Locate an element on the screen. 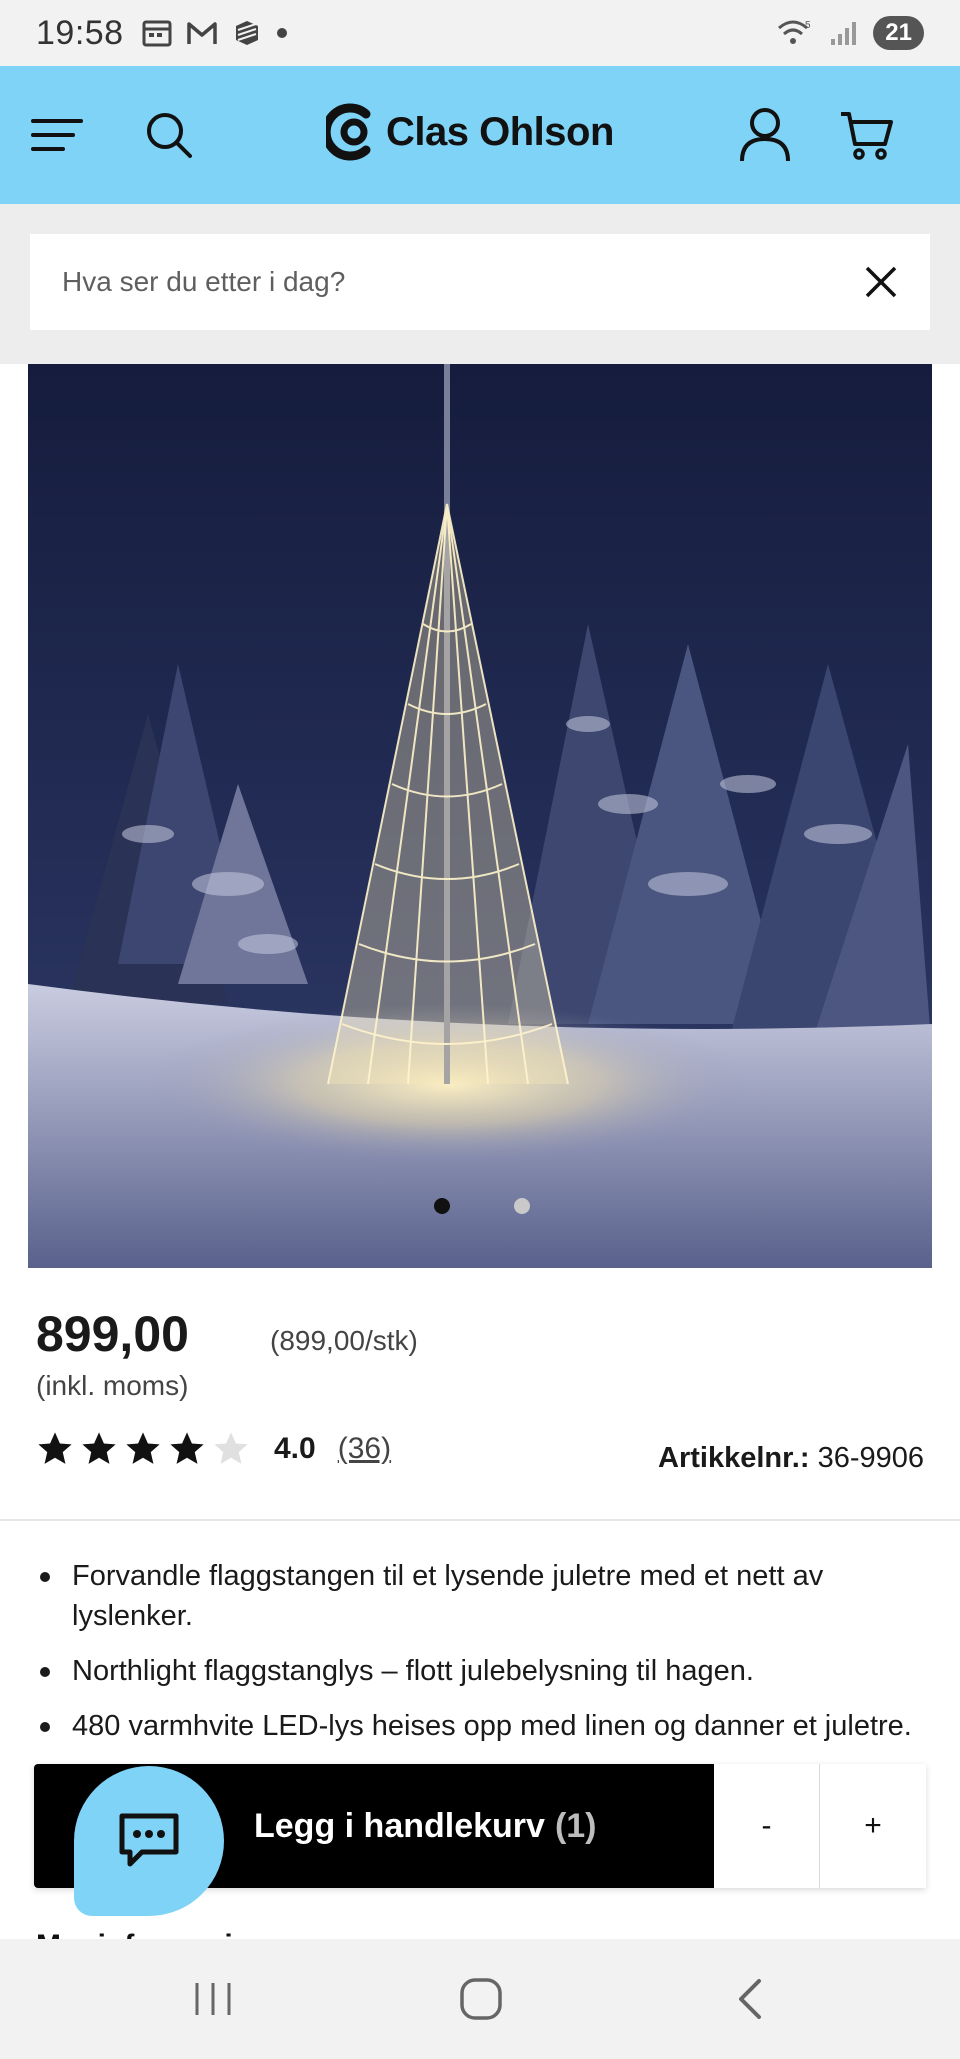 The height and width of the screenshot is (2059, 960). app-header: Clas Ohlson is located at coordinates (480, 135).